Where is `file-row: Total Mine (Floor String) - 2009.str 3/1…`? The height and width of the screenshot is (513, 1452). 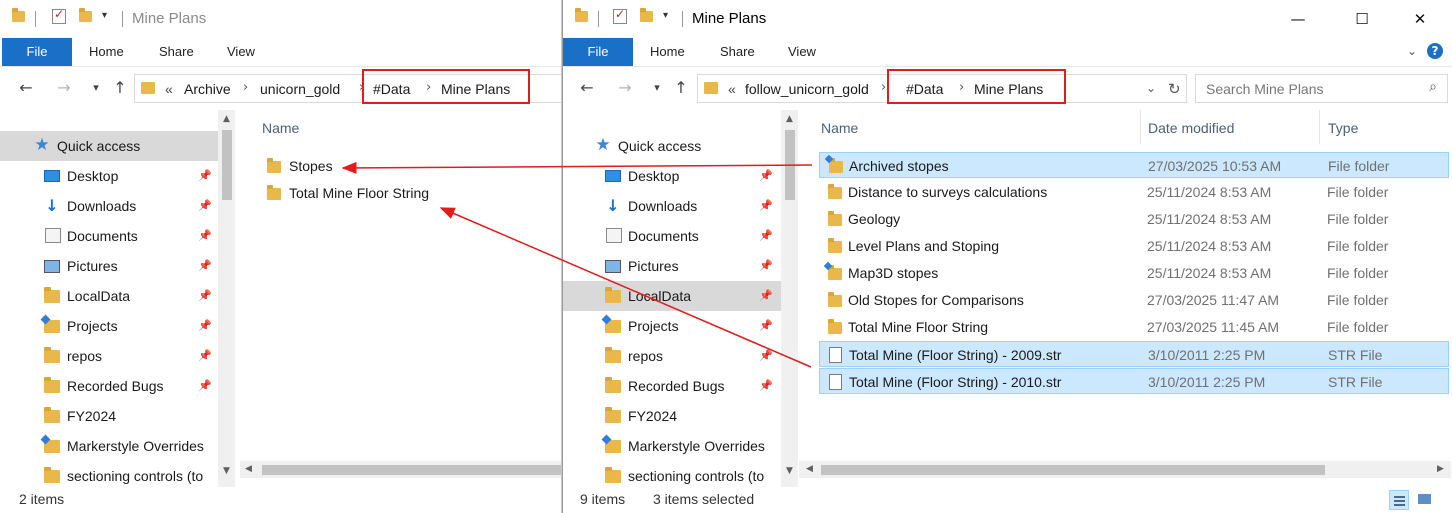 file-row: Total Mine (Floor String) - 2009.str 3/1… is located at coordinates (1134, 354).